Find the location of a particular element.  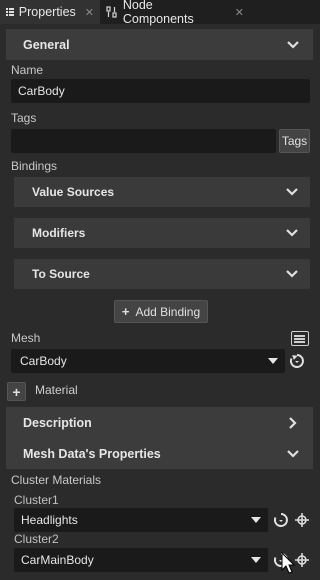

description-section-header: Description is located at coordinates (159, 422).